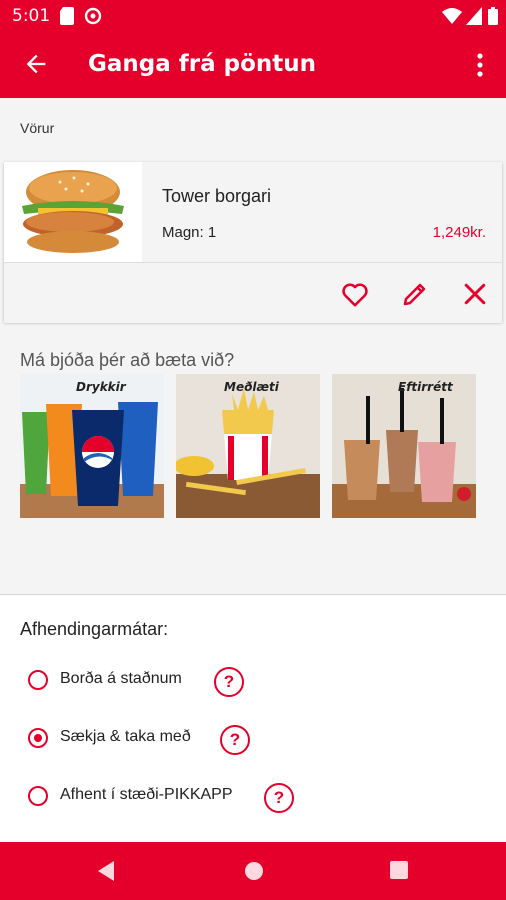 The height and width of the screenshot is (900, 506). I want to click on nav-home-icon, so click(254, 873).